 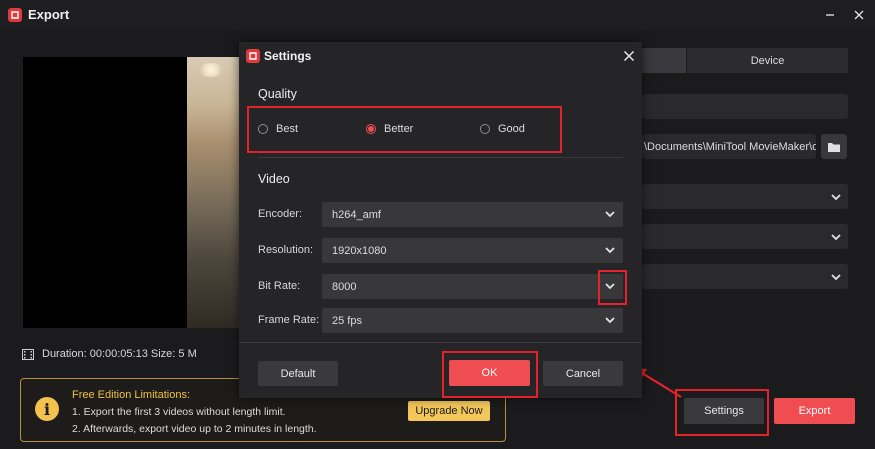 What do you see at coordinates (28, 354) in the screenshot?
I see `film-icon` at bounding box center [28, 354].